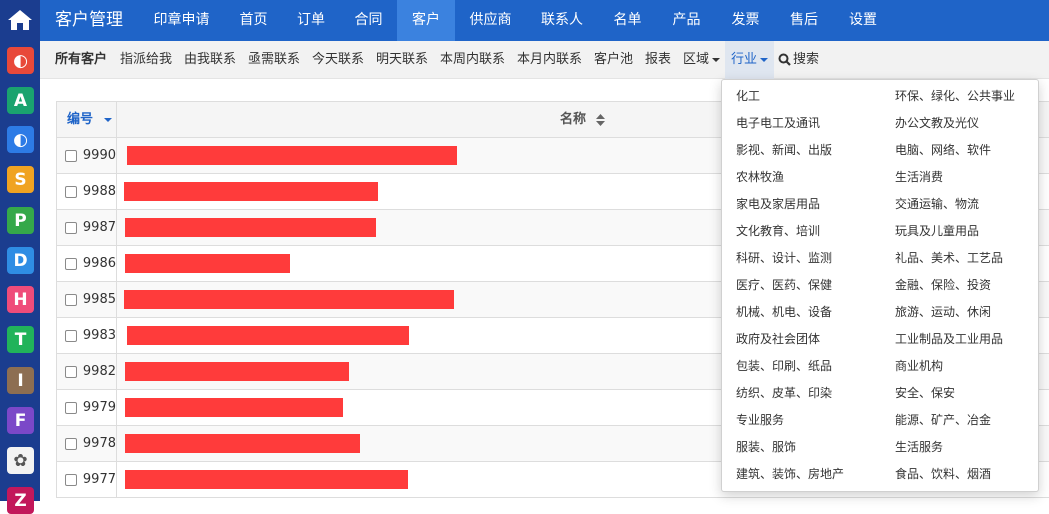  I want to click on industry-option: 金融、保险、投资, so click(943, 285).